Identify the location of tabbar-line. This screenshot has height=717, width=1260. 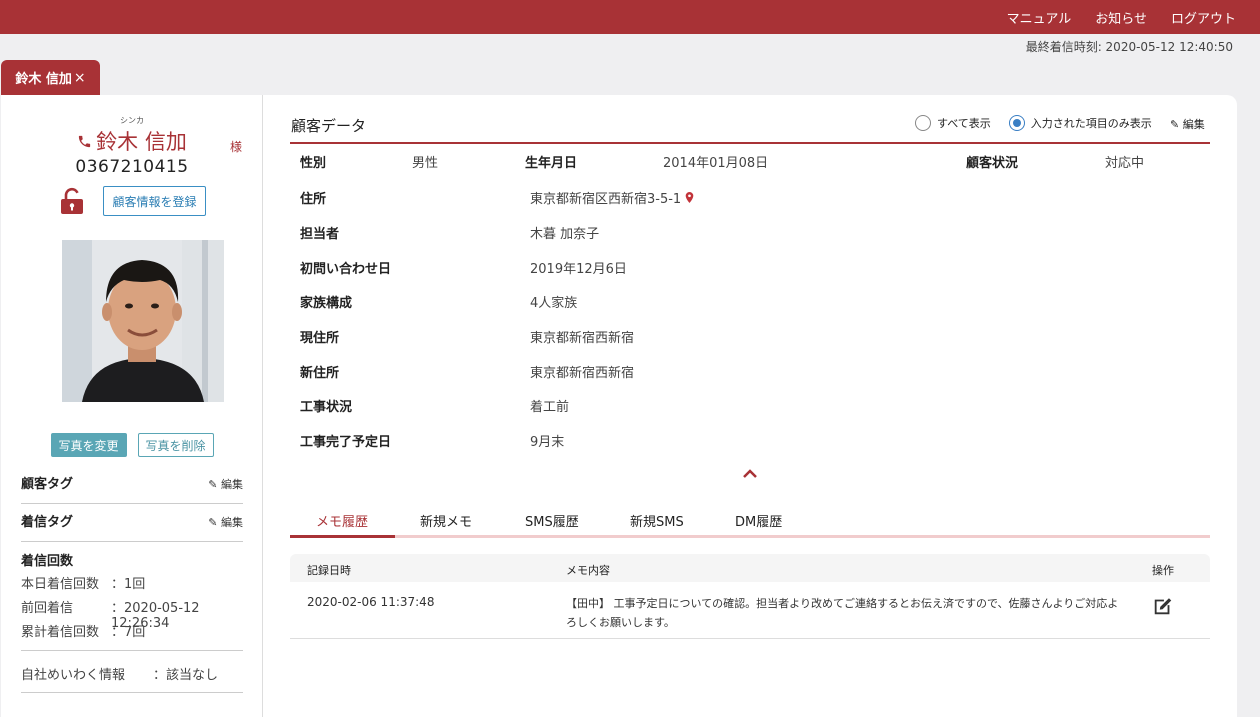
(750, 536).